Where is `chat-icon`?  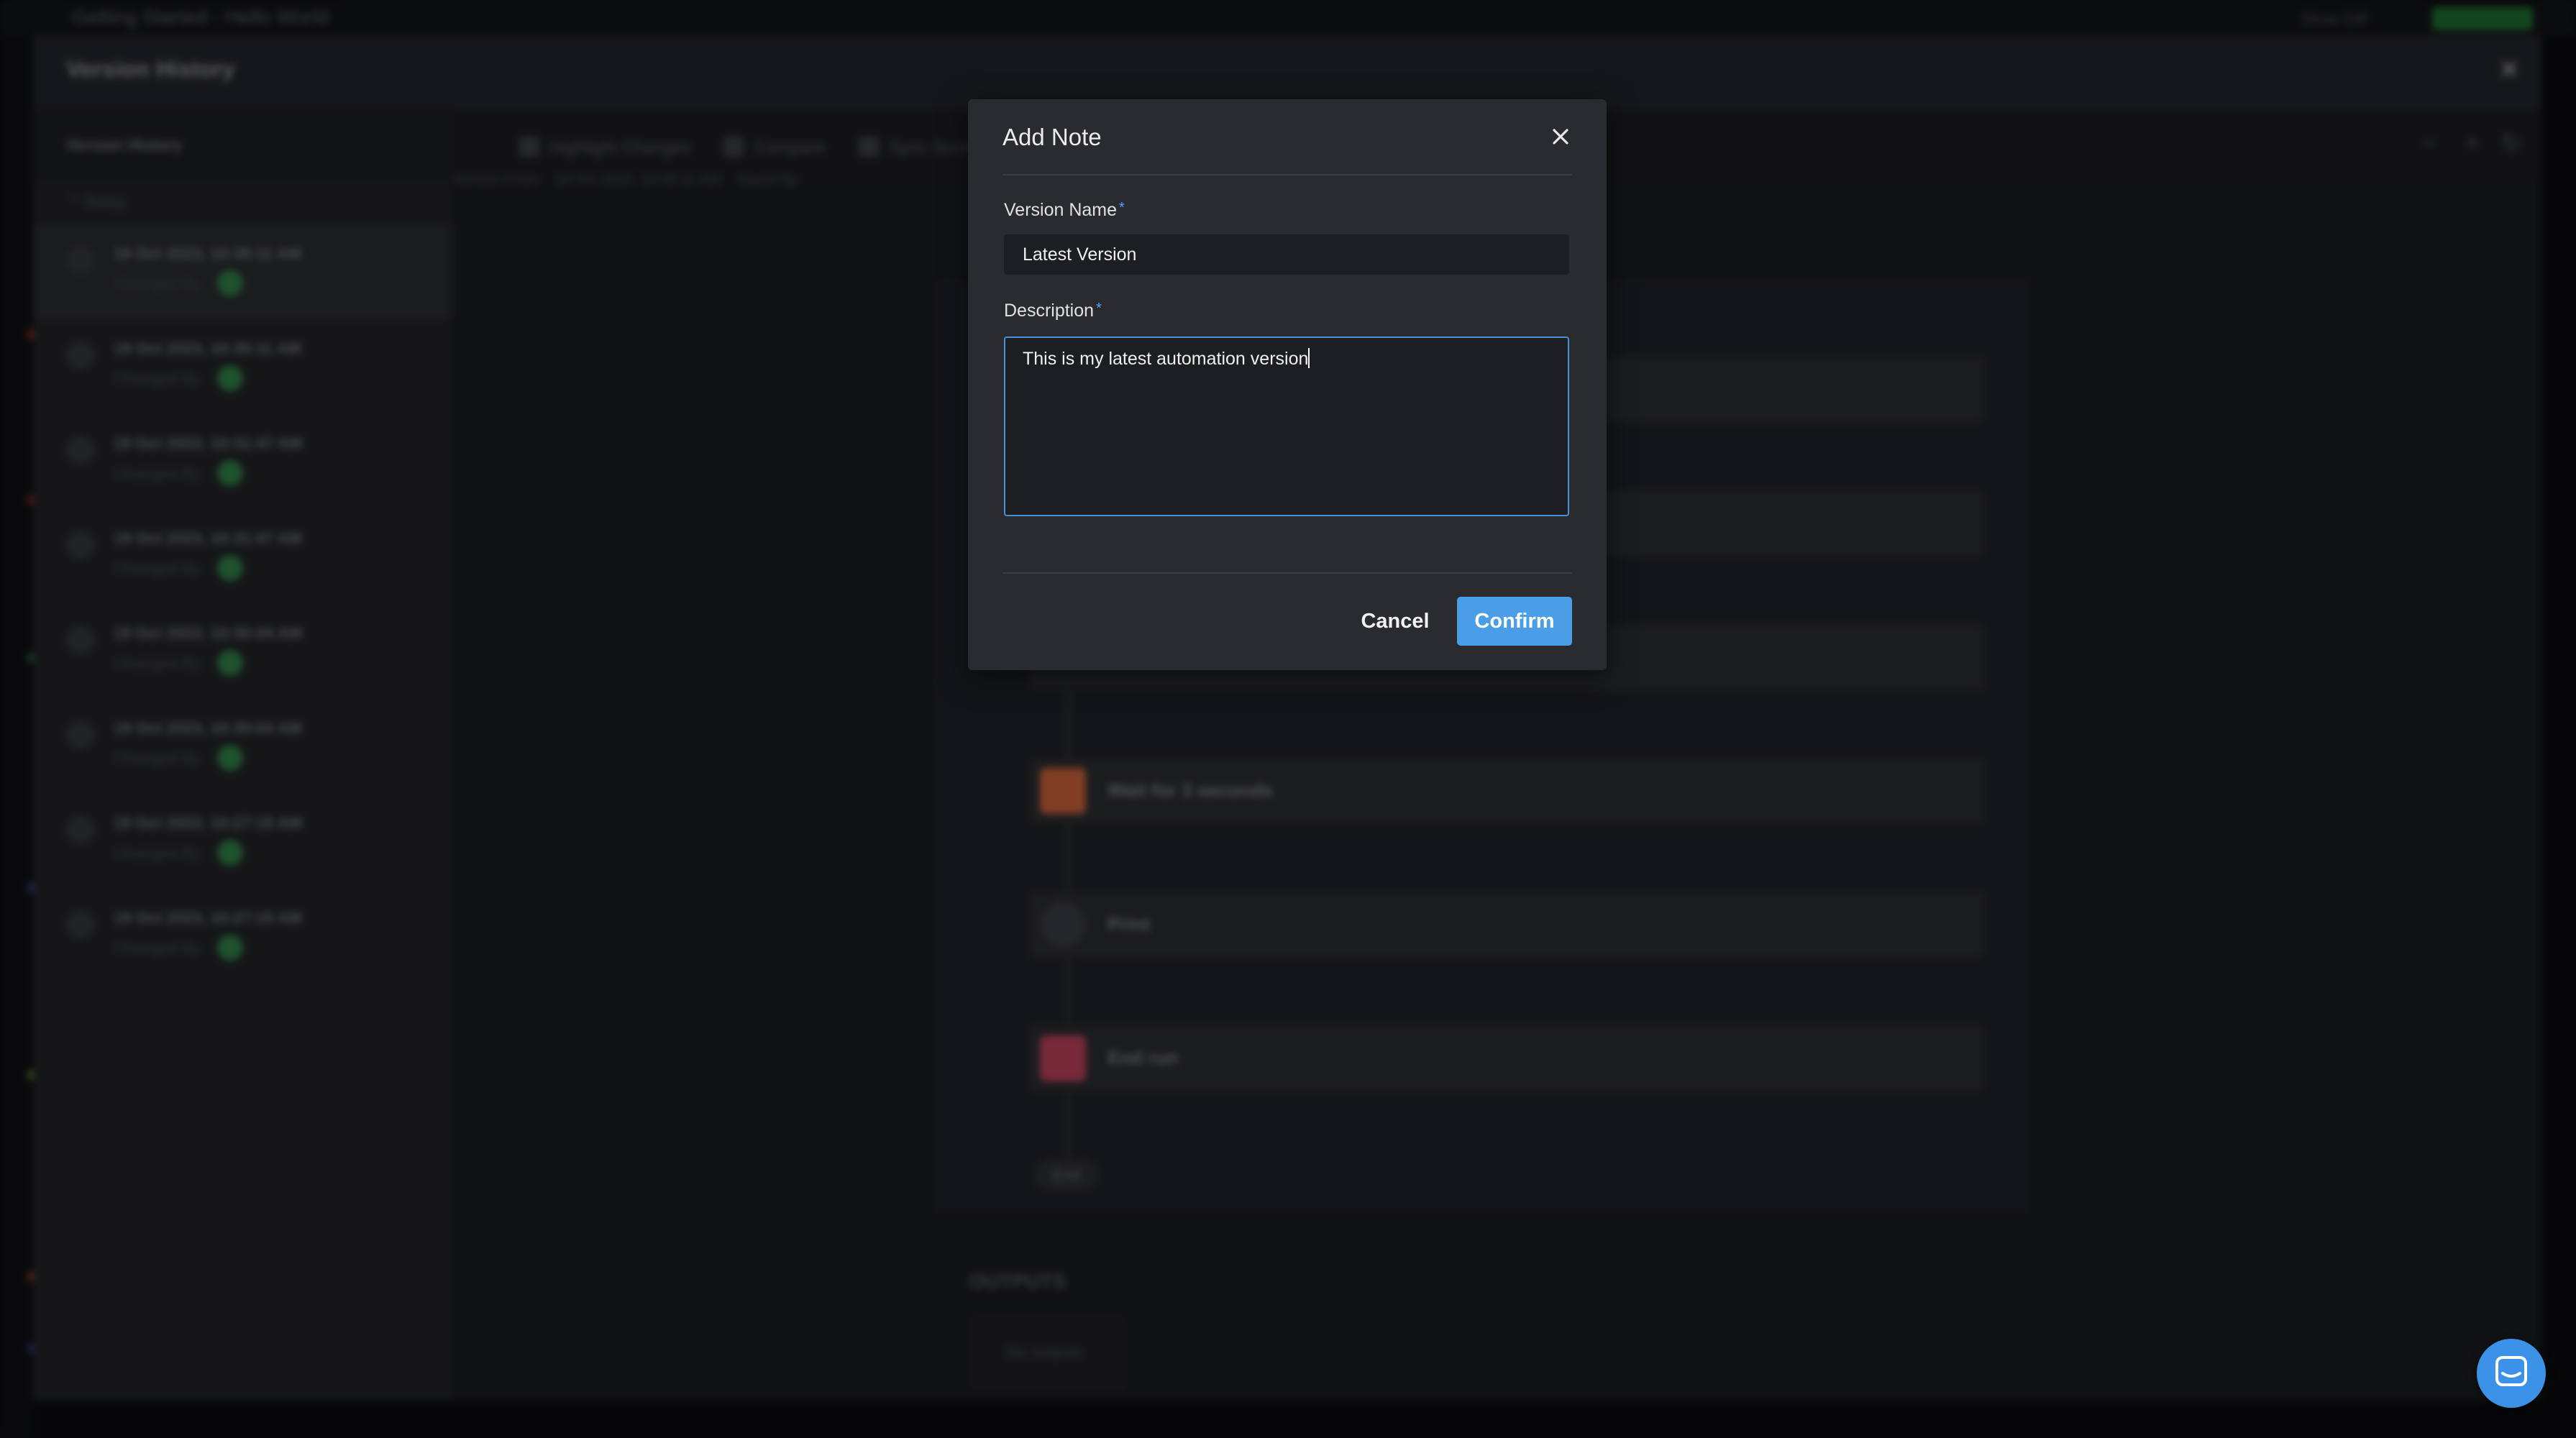
chat-icon is located at coordinates (2511, 1371).